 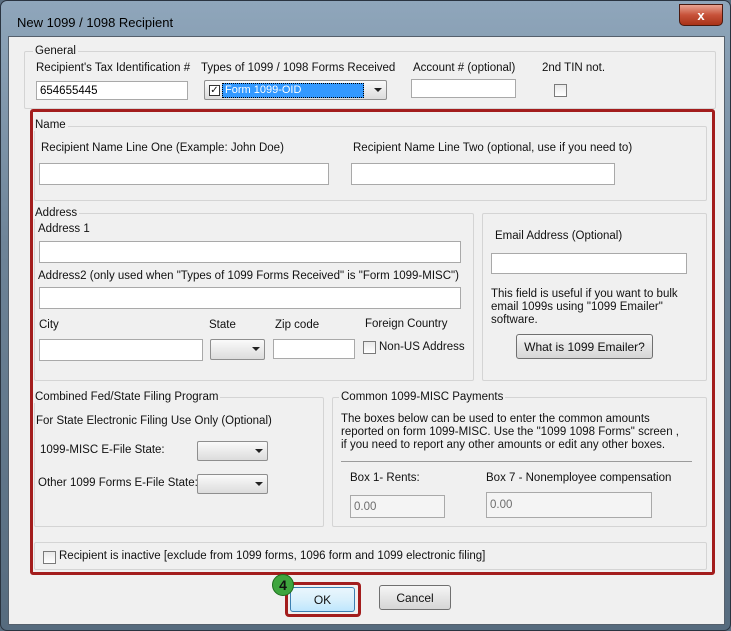 What do you see at coordinates (95, 22) in the screenshot?
I see `window-title: New 1099 / 1098 Recipient` at bounding box center [95, 22].